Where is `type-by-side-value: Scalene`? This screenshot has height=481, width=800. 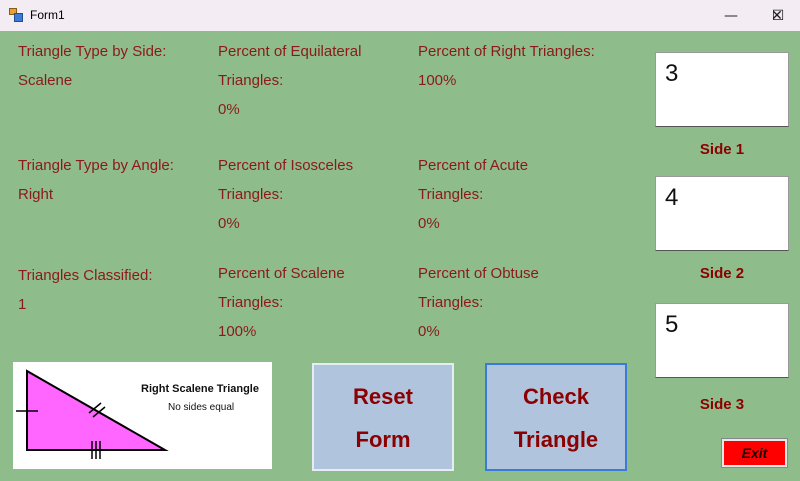 type-by-side-value: Scalene is located at coordinates (45, 80).